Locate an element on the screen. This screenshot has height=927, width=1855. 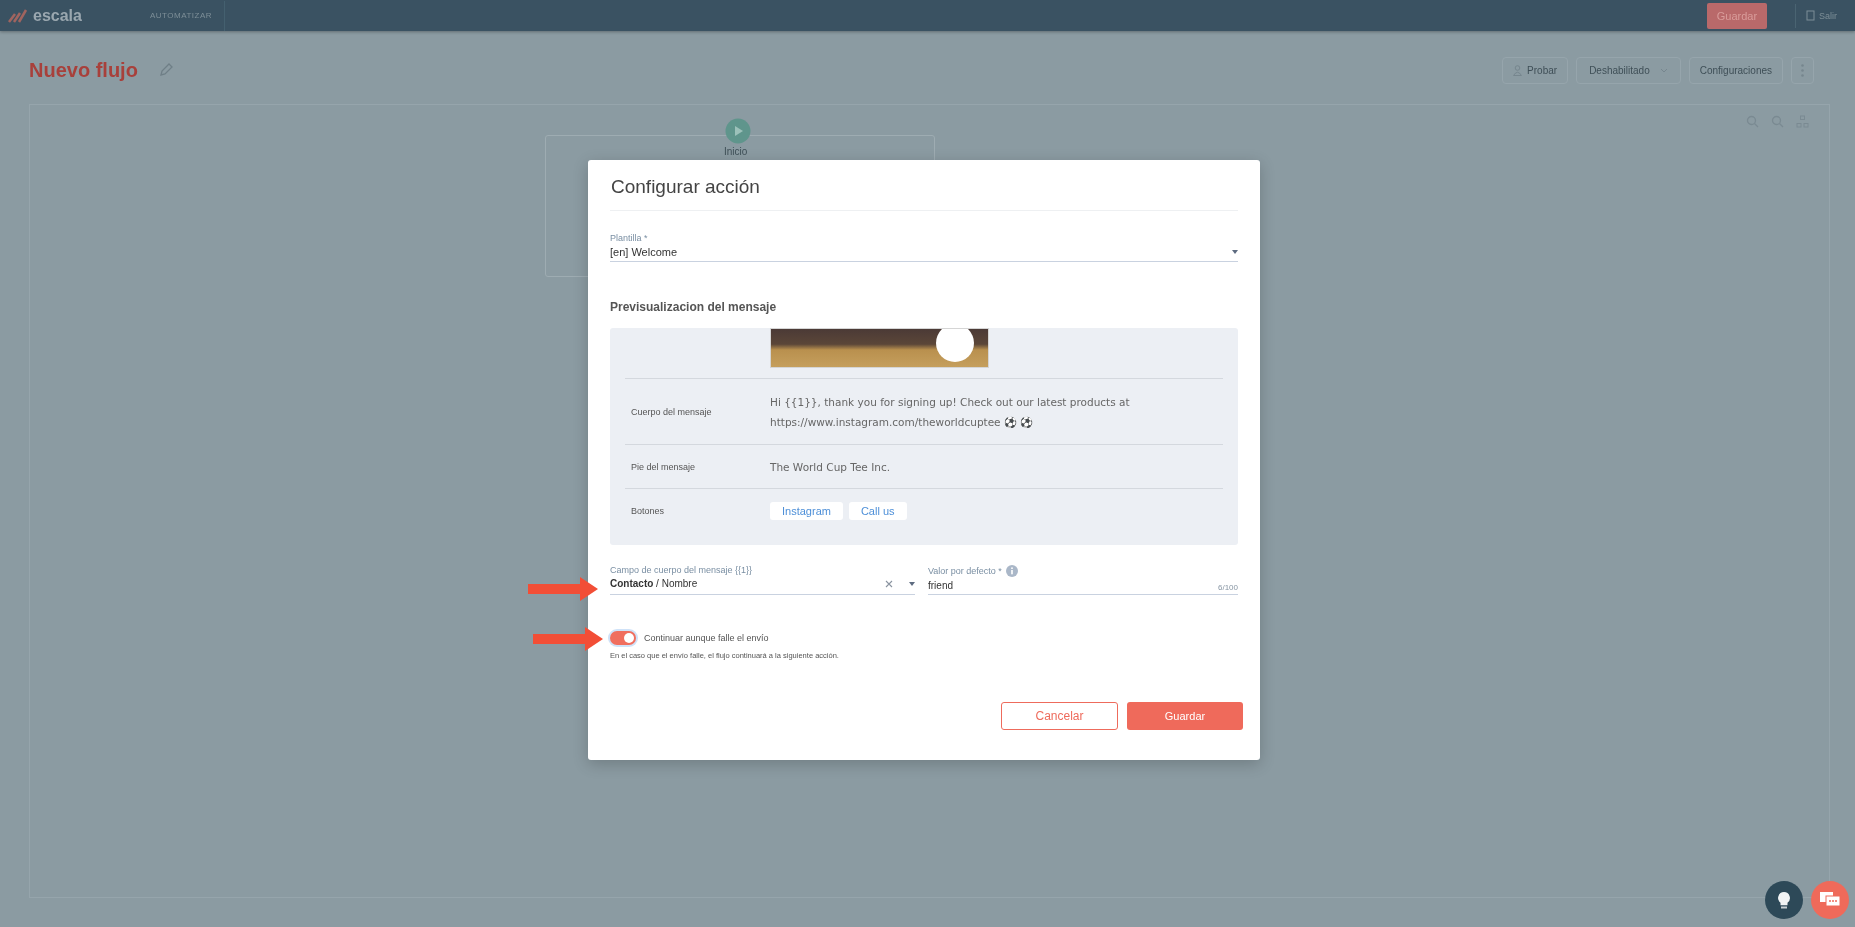
row-label: Pie del mensaje is located at coordinates (663, 466).